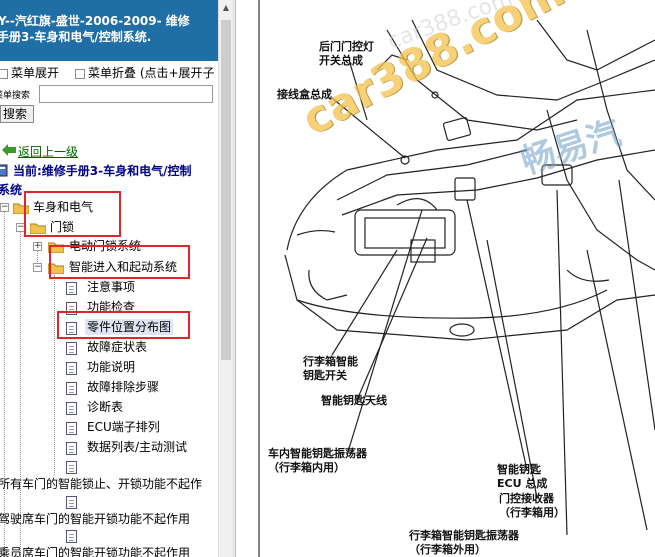 This screenshot has height=557, width=655. I want to click on search-row: 菜单搜索, so click(109, 94).